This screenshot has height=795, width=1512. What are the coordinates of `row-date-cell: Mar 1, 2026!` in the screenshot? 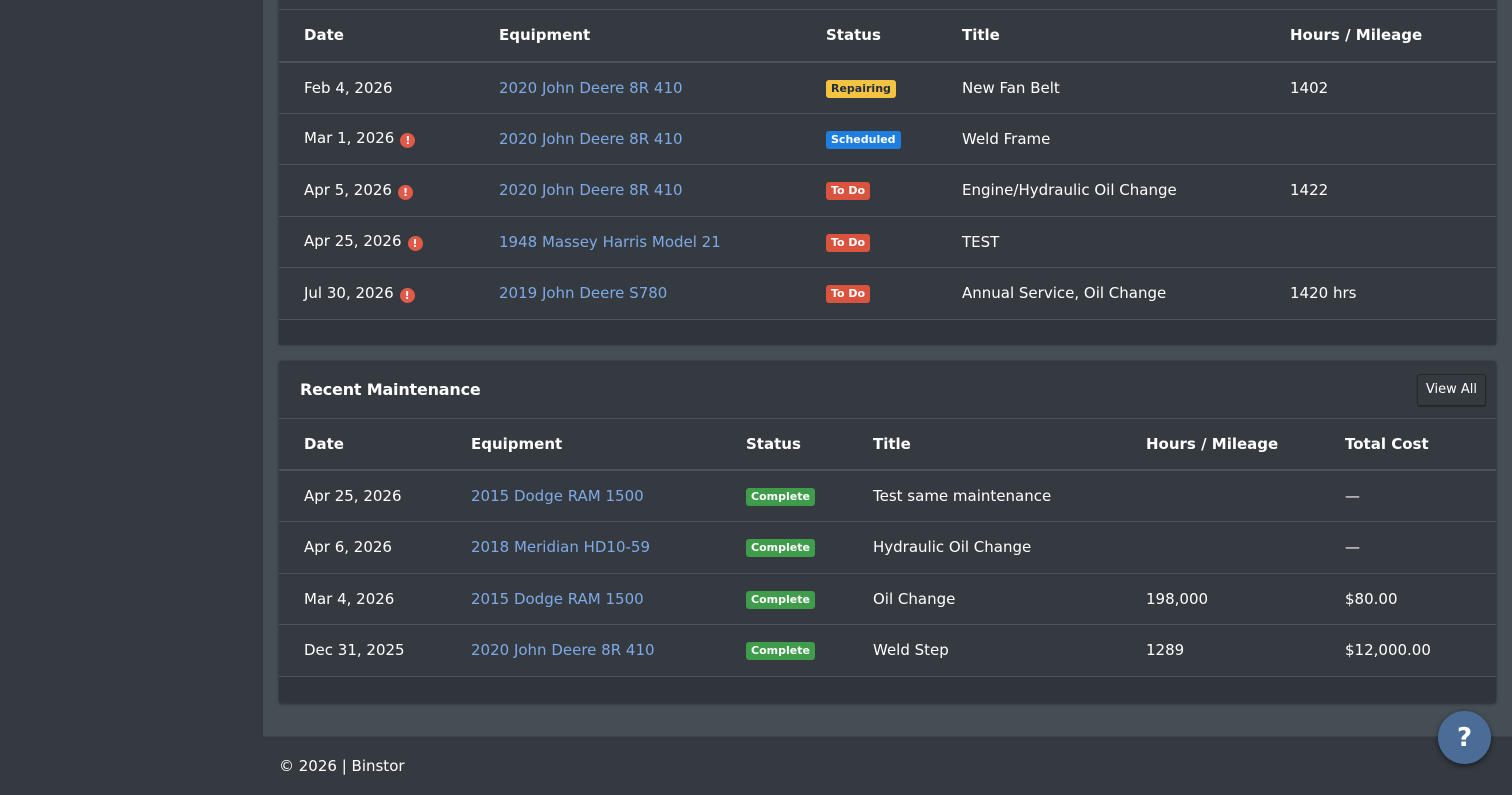 It's located at (376, 139).